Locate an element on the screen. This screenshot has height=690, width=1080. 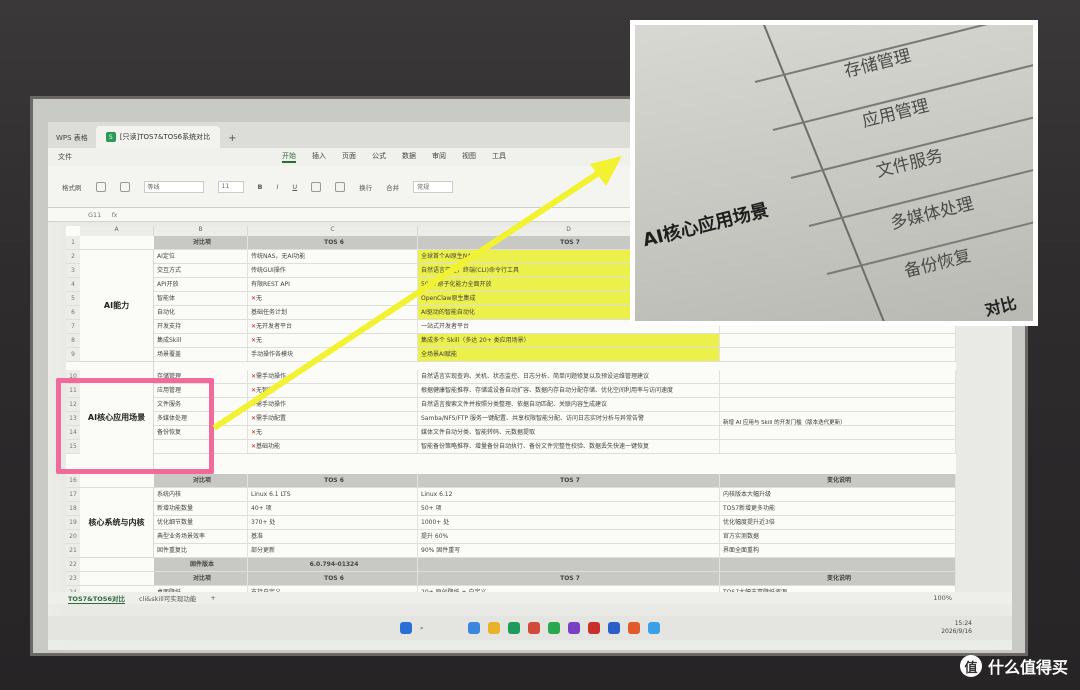
table-cell: 优化细节数量 is located at coordinates (201, 522).